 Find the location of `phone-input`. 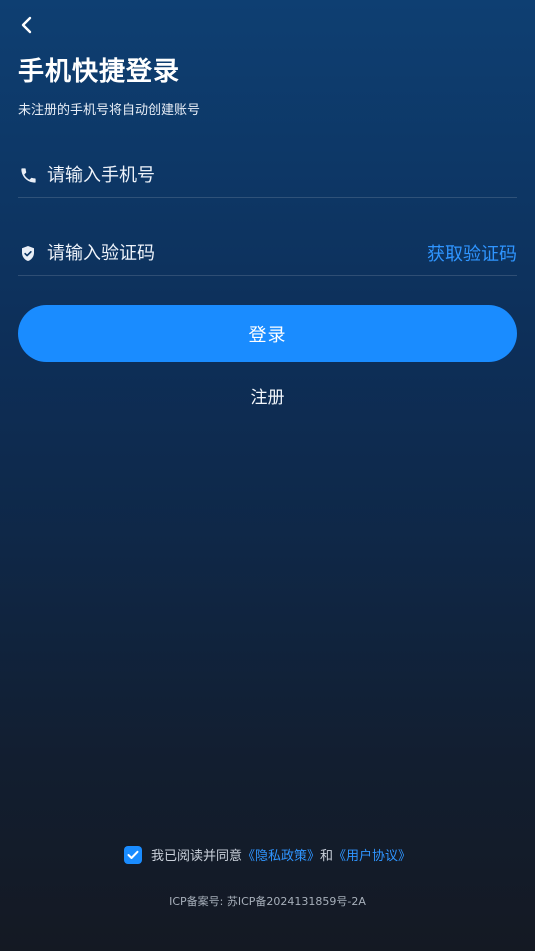

phone-input is located at coordinates (282, 175).